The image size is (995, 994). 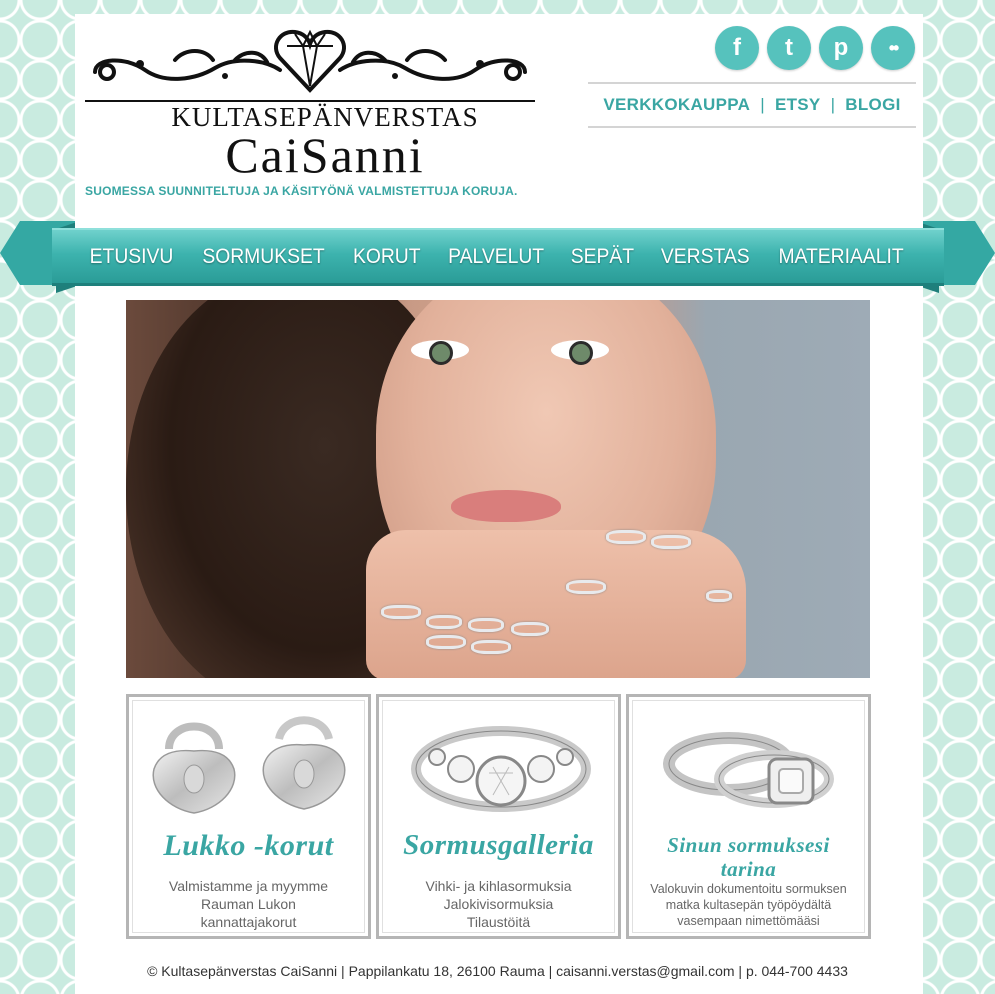 I want to click on feature-line: Vihki- ja kihlasormuksia, so click(x=498, y=886).